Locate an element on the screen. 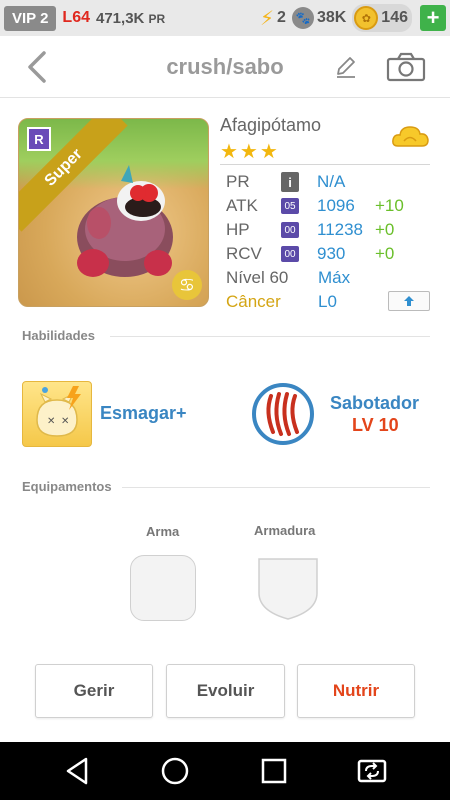 This screenshot has width=450, height=800. stat-row-hp: HP 00 11238 +0 is located at coordinates (328, 230).